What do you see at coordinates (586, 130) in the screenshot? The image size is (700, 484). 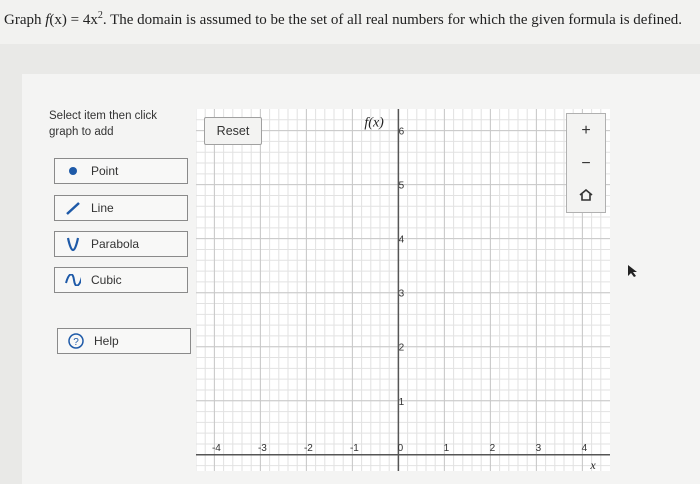 I see `zoom-in-button: +` at bounding box center [586, 130].